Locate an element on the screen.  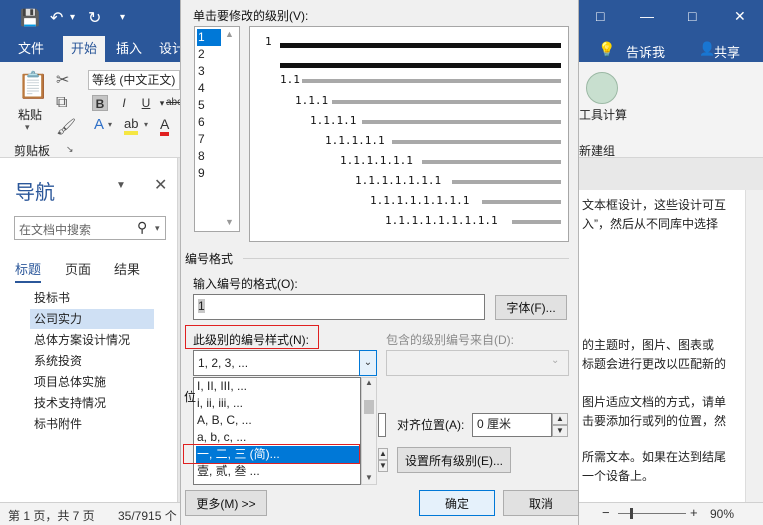
paste-label: 粘贴 is located at coordinates (30, 114).